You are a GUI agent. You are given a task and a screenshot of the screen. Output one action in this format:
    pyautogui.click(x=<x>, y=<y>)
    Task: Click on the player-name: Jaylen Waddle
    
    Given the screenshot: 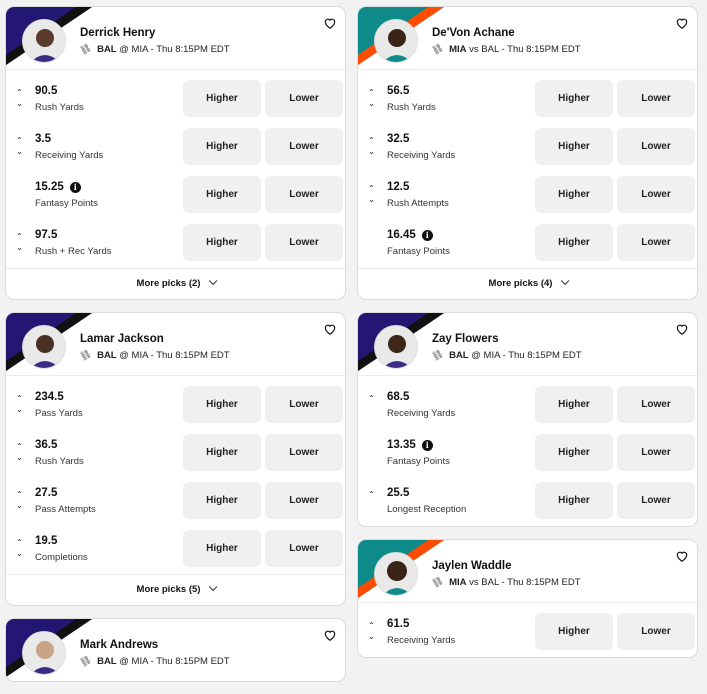 What is the action you would take?
    pyautogui.click(x=472, y=566)
    